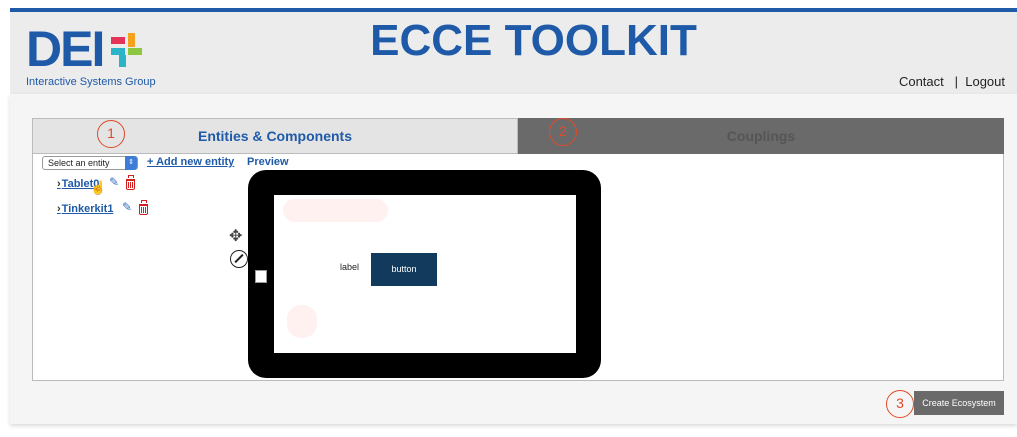 This screenshot has height=437, width=1017. What do you see at coordinates (131, 163) in the screenshot?
I see `select-arrows-icon: ⇕` at bounding box center [131, 163].